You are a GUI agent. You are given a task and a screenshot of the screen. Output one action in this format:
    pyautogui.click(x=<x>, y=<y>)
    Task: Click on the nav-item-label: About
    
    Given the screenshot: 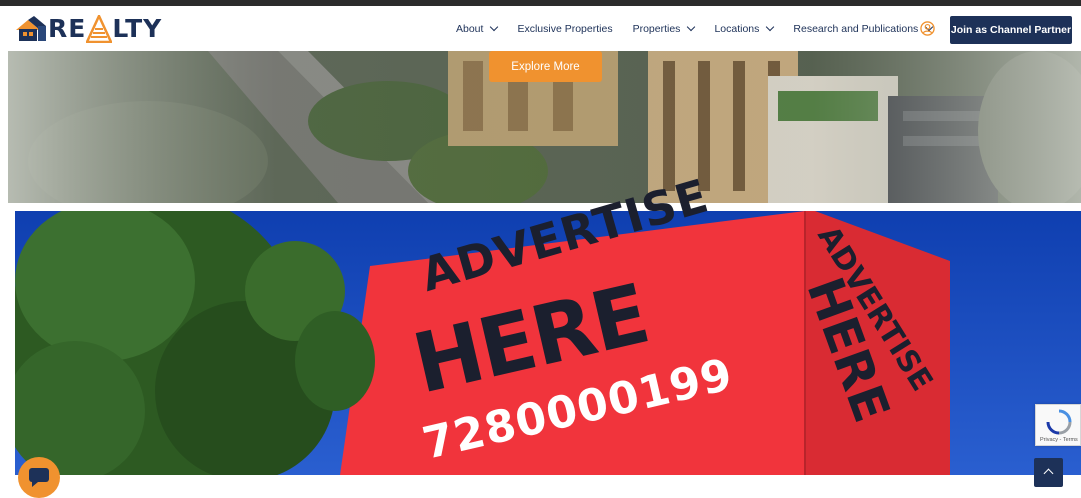 What is the action you would take?
    pyautogui.click(x=470, y=28)
    